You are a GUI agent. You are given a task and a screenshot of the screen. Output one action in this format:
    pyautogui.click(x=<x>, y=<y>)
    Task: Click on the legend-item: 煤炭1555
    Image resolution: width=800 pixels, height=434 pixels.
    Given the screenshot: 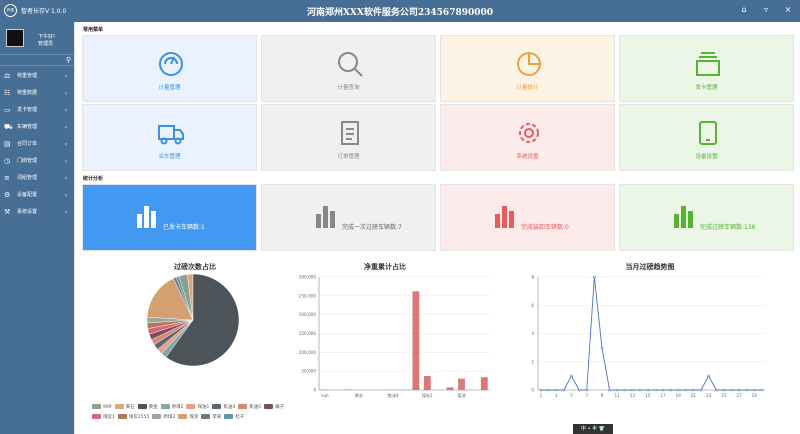 What is the action you would take?
    pyautogui.click(x=133, y=417)
    